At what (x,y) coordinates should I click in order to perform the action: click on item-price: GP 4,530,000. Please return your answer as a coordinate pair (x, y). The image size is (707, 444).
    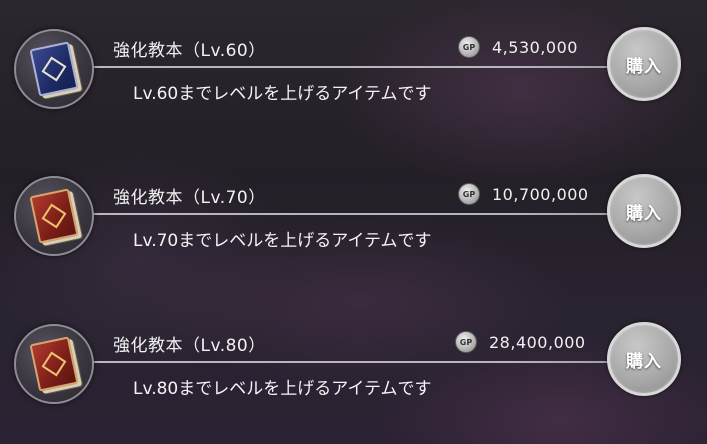
    Looking at the image, I should click on (518, 47).